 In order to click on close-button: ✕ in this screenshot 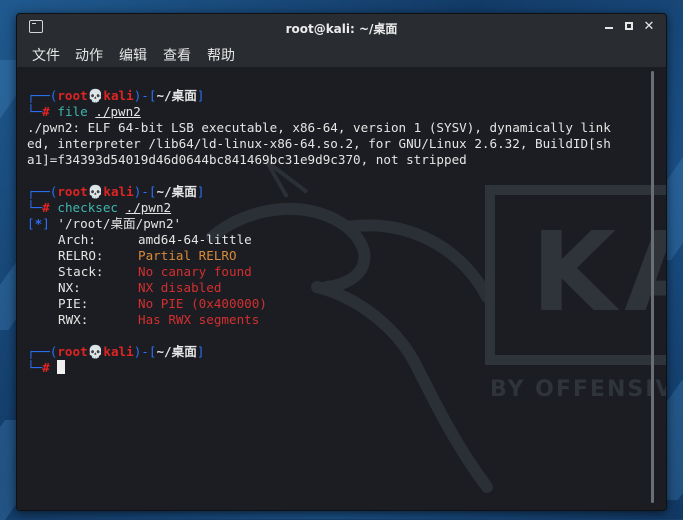, I will do `click(649, 27)`.